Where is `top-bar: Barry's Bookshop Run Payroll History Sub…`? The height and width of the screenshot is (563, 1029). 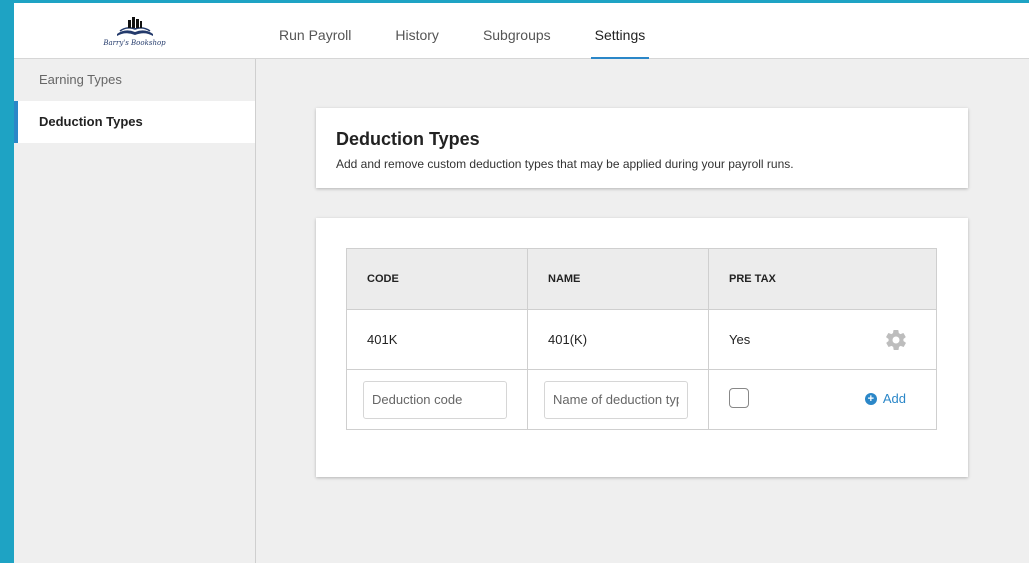 top-bar: Barry's Bookshop Run Payroll History Sub… is located at coordinates (521, 31).